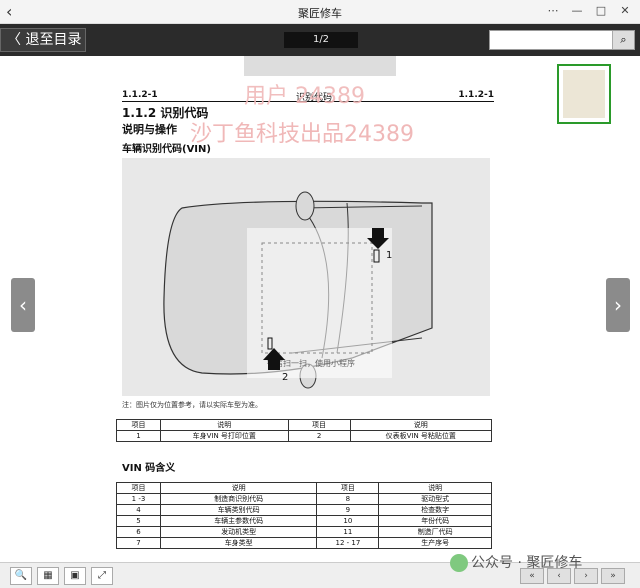 This screenshot has width=640, height=588. I want to click on t2-cell: 制造商识别代码, so click(238, 499).